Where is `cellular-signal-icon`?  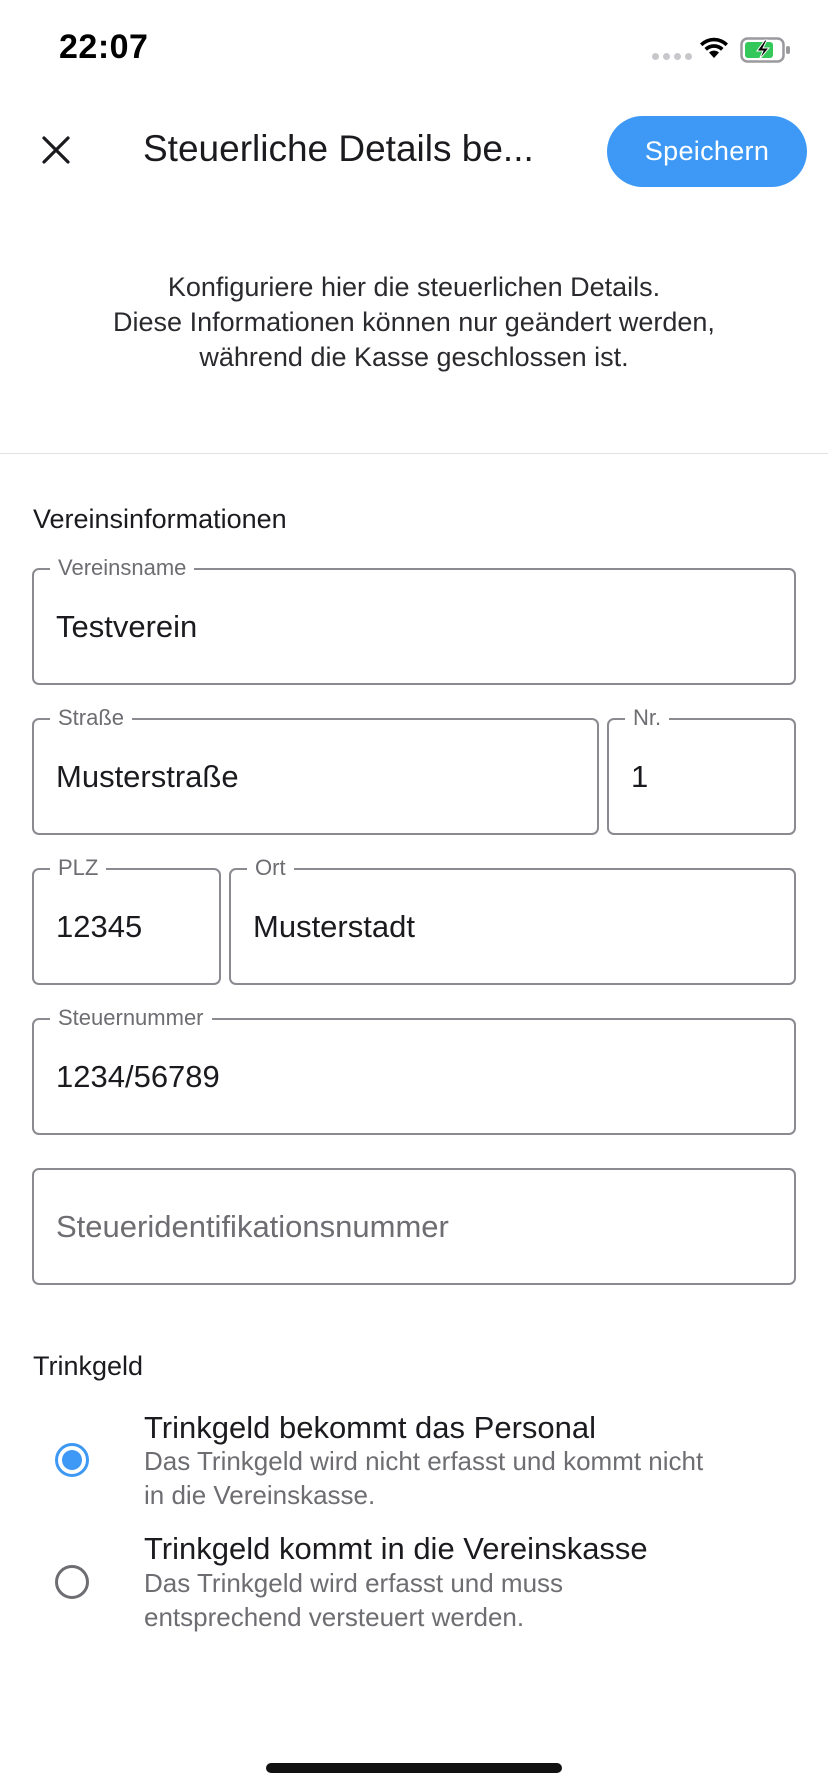
cellular-signal-icon is located at coordinates (672, 56).